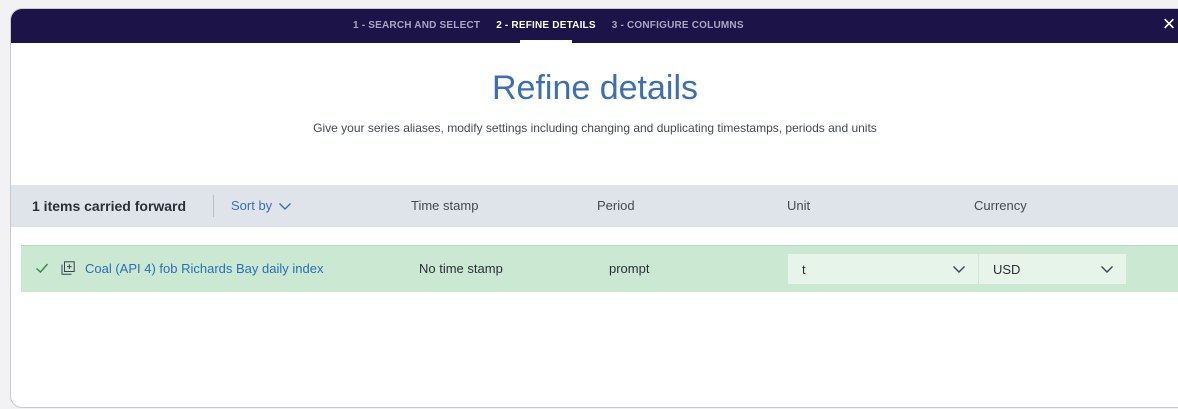  Describe the element at coordinates (594, 88) in the screenshot. I see `page-title: Refine details` at that location.